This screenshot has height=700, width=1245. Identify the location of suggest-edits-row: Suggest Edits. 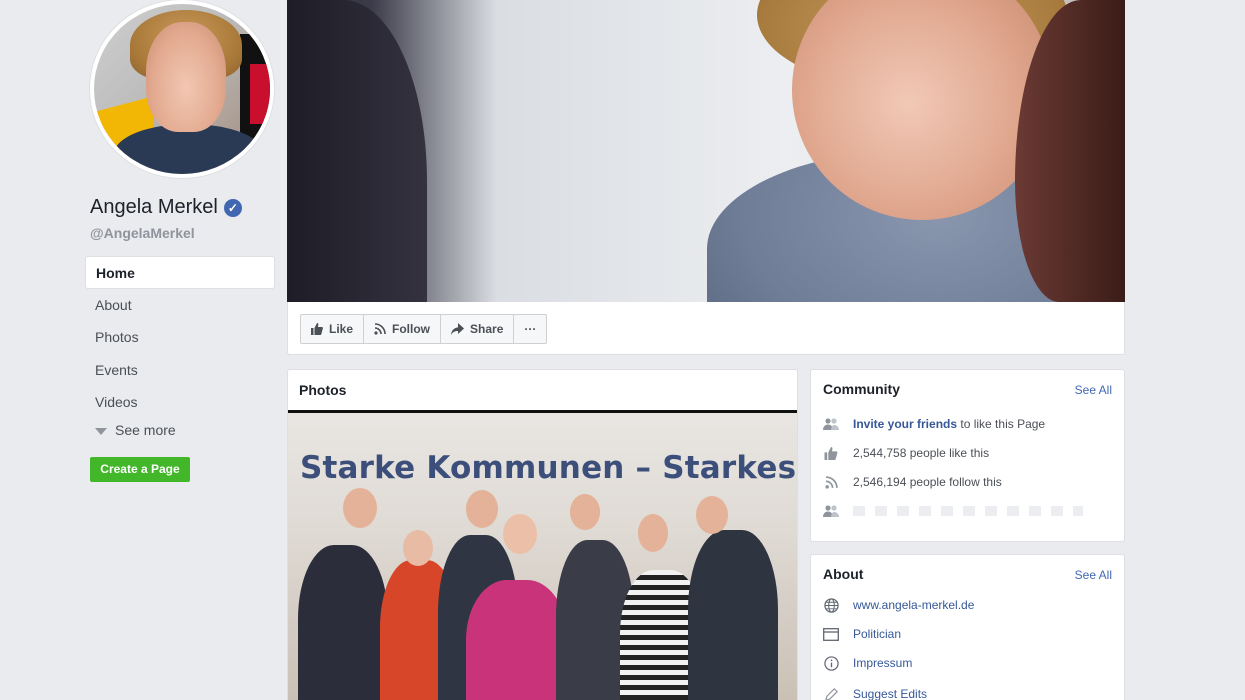
(875, 693).